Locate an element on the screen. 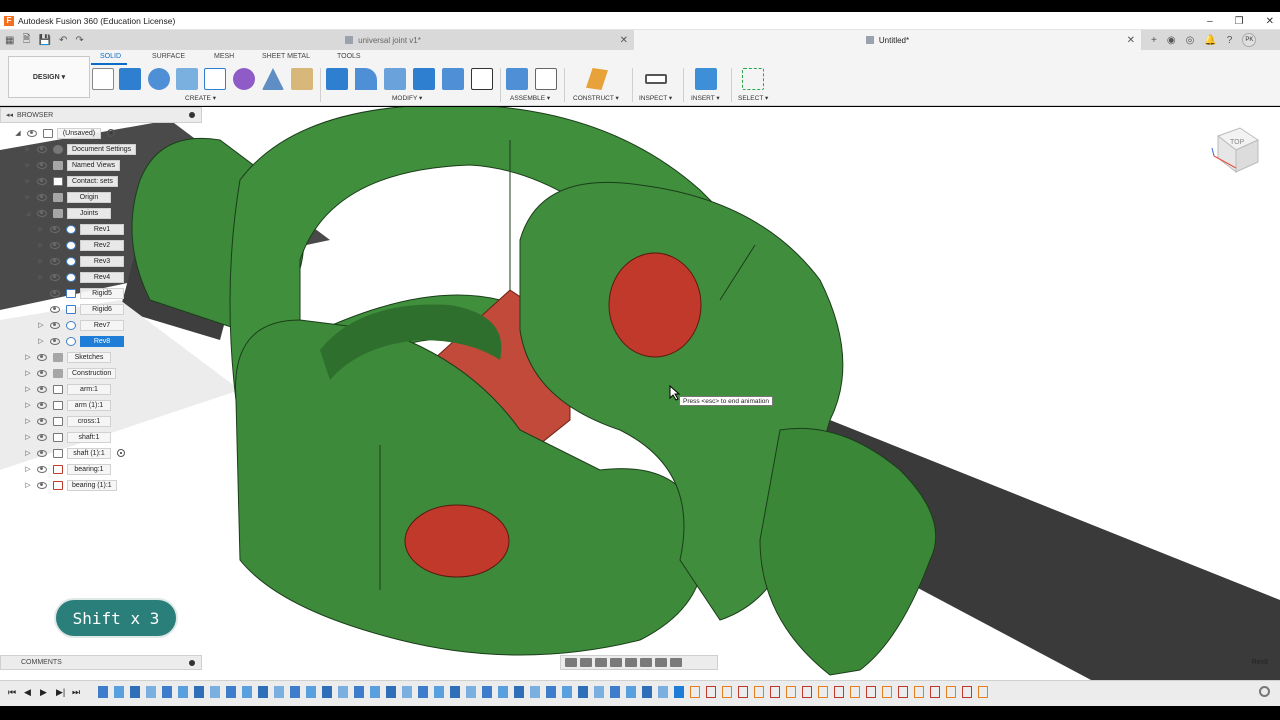 The height and width of the screenshot is (720, 1280). tab-sheet-metal: SHEET METAL is located at coordinates (286, 56).